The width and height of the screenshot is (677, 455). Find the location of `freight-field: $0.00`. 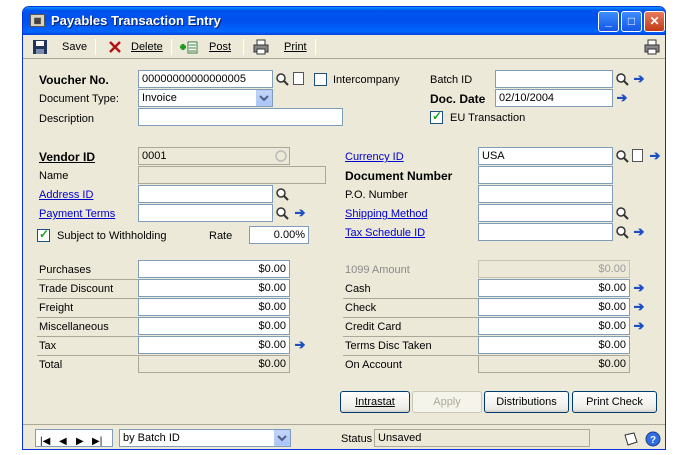

freight-field: $0.00 is located at coordinates (214, 307).